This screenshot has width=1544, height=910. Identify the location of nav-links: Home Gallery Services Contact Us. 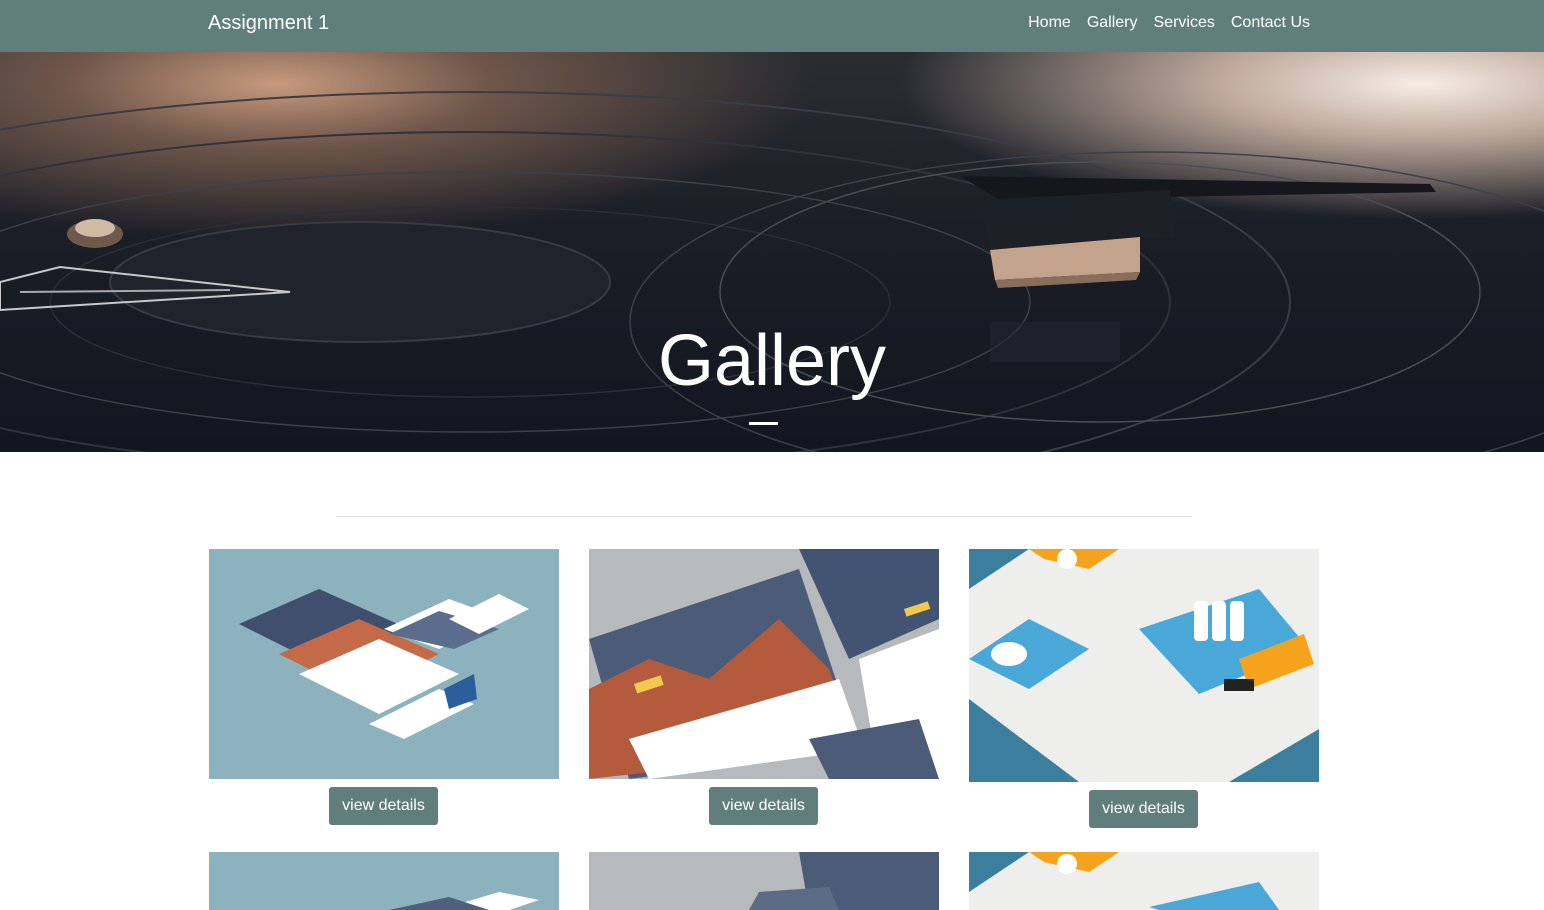
(1169, 23).